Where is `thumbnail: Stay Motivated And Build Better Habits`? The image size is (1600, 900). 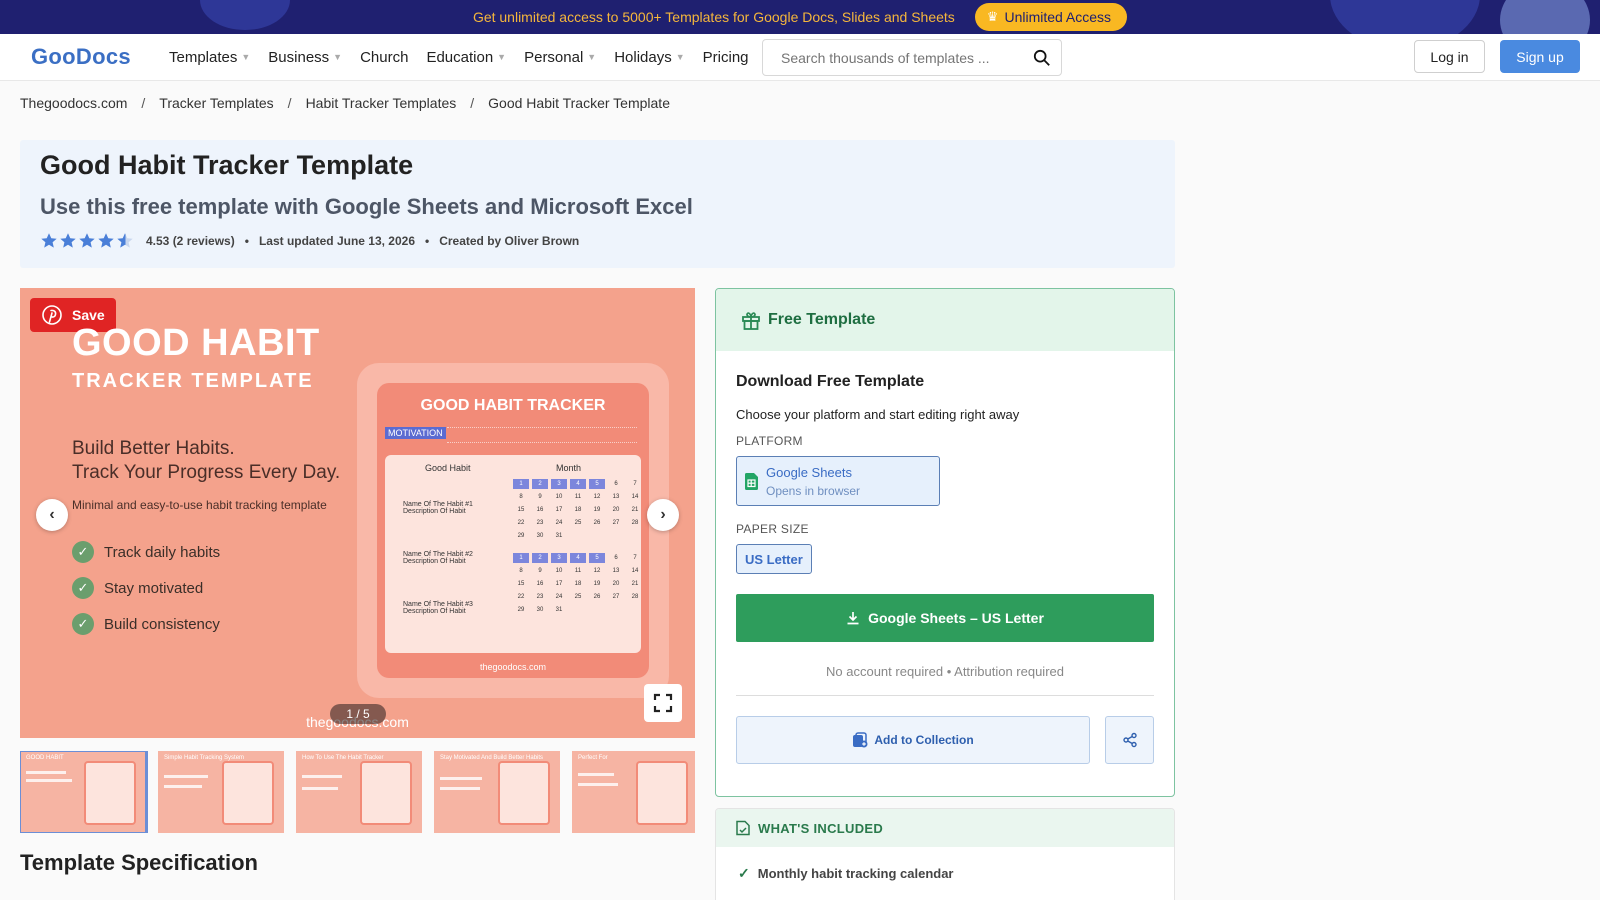 thumbnail: Stay Motivated And Build Better Habits is located at coordinates (497, 792).